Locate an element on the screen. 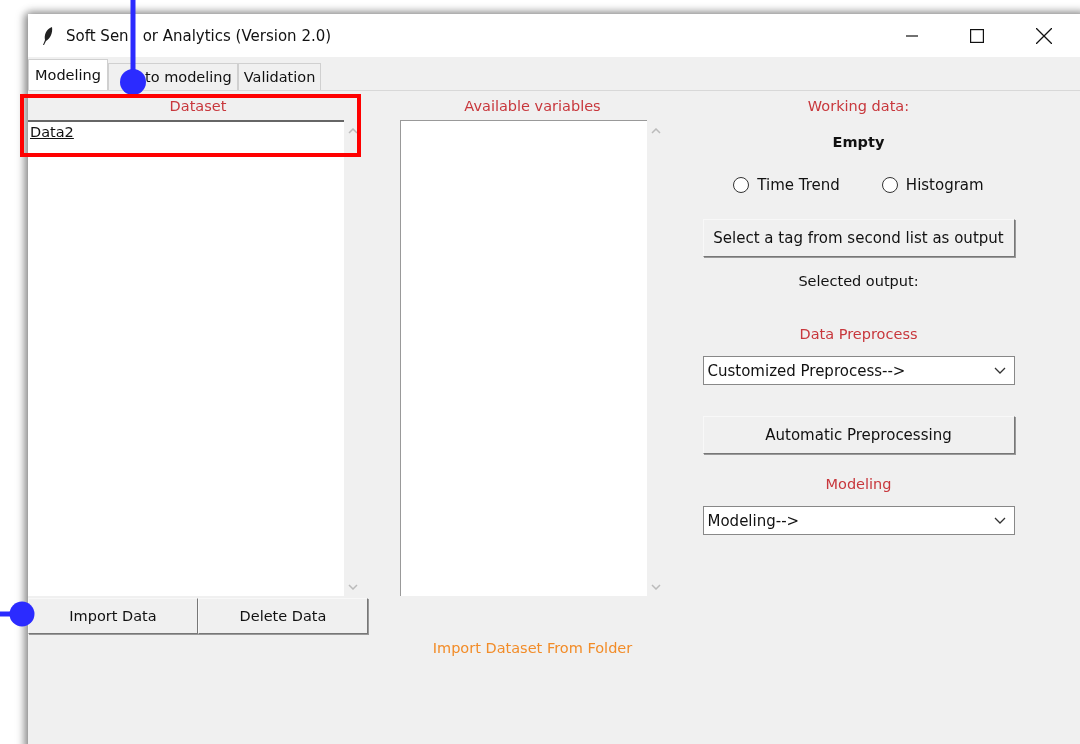  radio-option: Time Trend is located at coordinates (786, 185).